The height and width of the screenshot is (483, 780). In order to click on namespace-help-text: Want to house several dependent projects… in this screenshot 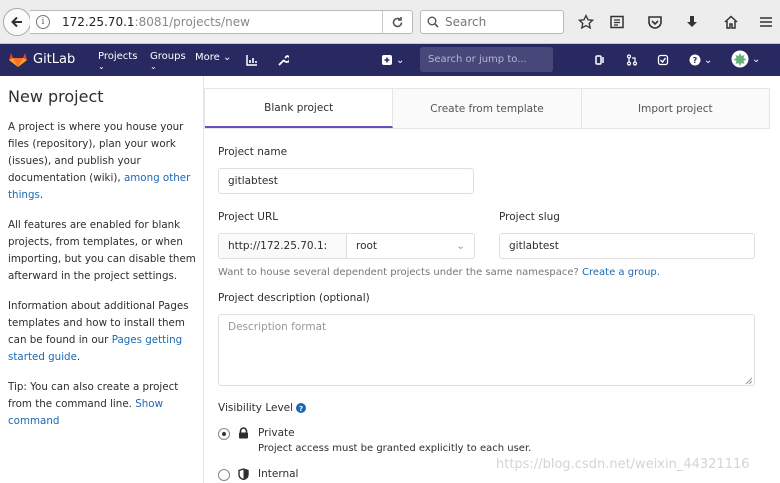, I will do `click(400, 272)`.